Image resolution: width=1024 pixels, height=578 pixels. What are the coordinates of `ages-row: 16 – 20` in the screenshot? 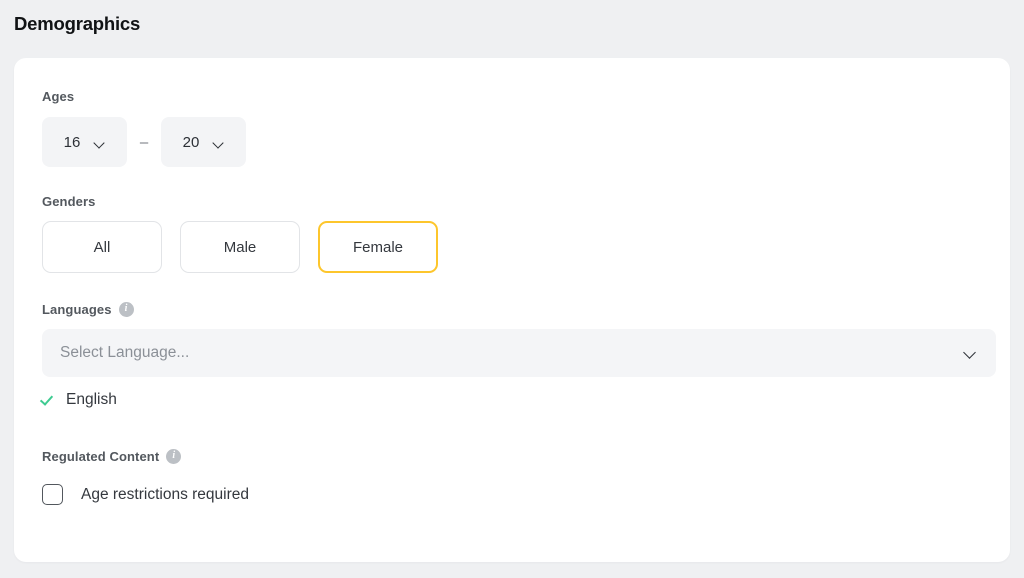 It's located at (144, 142).